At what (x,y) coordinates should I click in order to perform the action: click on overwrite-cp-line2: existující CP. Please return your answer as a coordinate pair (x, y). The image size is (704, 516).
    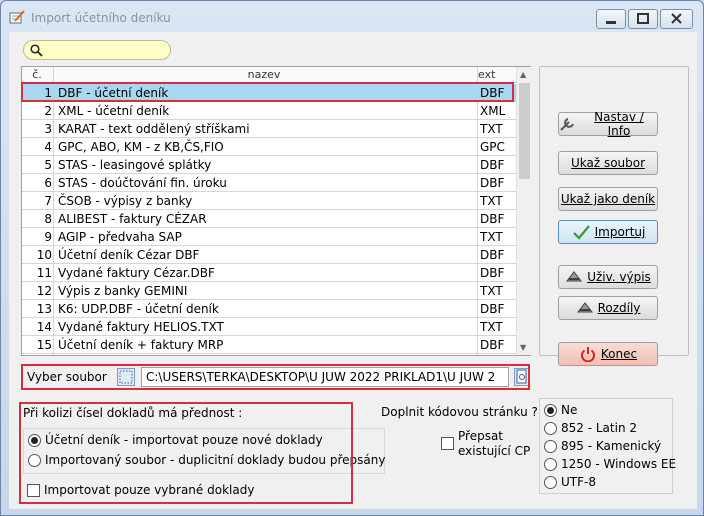
    Looking at the image, I should click on (494, 451).